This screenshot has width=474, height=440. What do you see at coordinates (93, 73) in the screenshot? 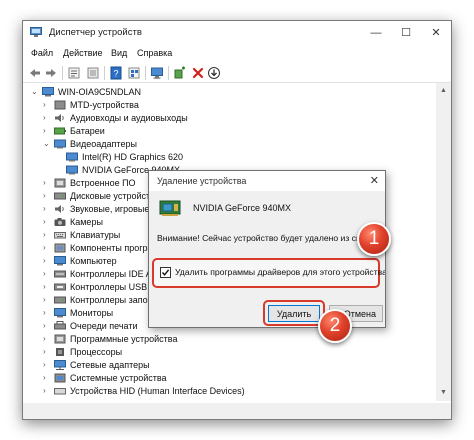
I see `show-hidden-icon` at bounding box center [93, 73].